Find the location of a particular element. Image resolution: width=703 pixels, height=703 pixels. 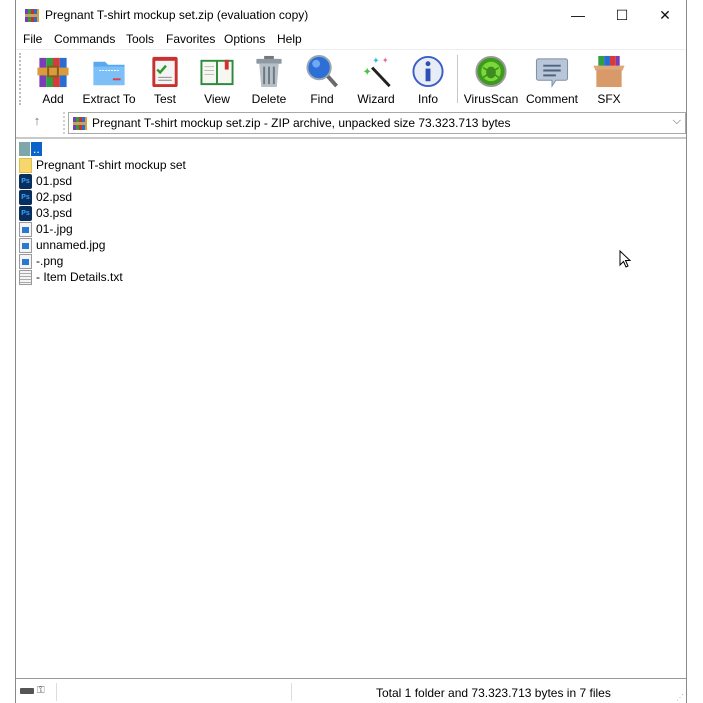

virusscan-button: VirusScan is located at coordinates (491, 80).